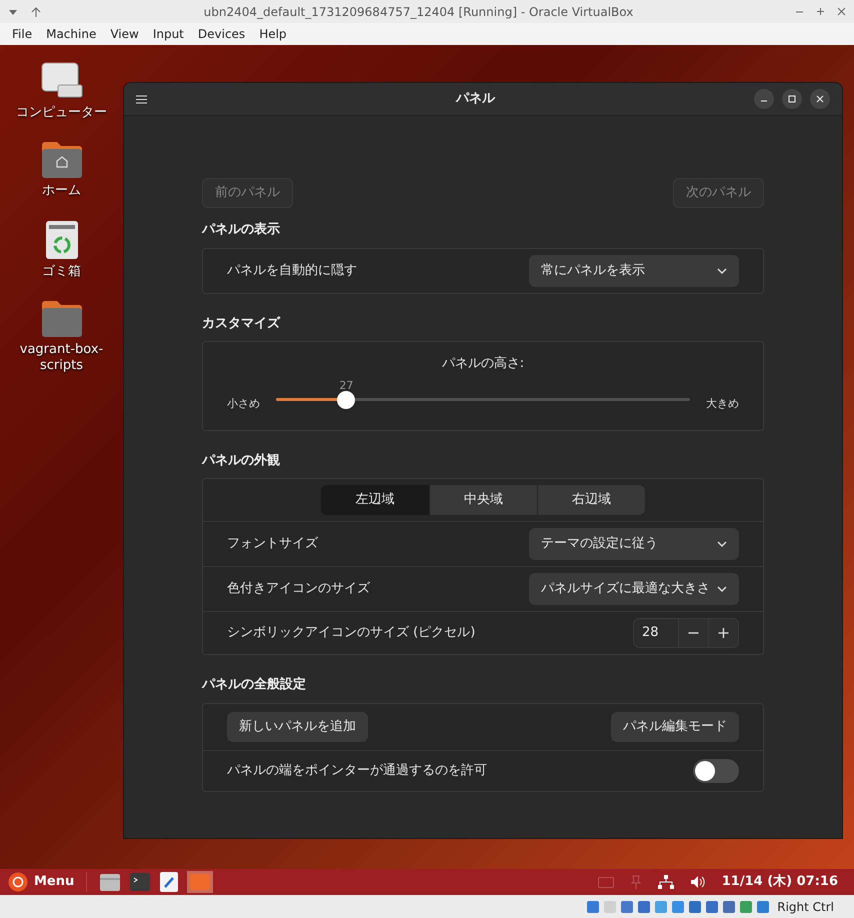 Image resolution: width=854 pixels, height=918 pixels. Describe the element at coordinates (346, 386) in the screenshot. I see `slider-value: 27` at that location.